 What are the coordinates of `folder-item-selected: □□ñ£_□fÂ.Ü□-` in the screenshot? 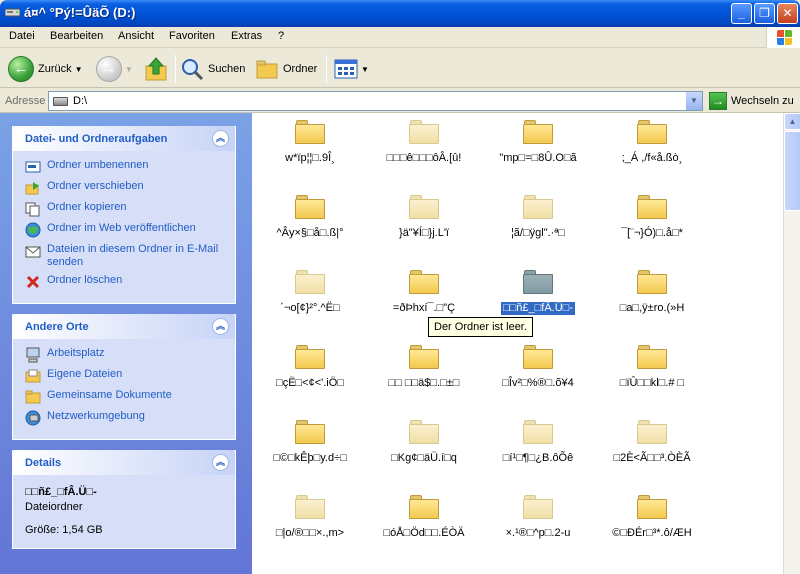 It's located at (538, 293).